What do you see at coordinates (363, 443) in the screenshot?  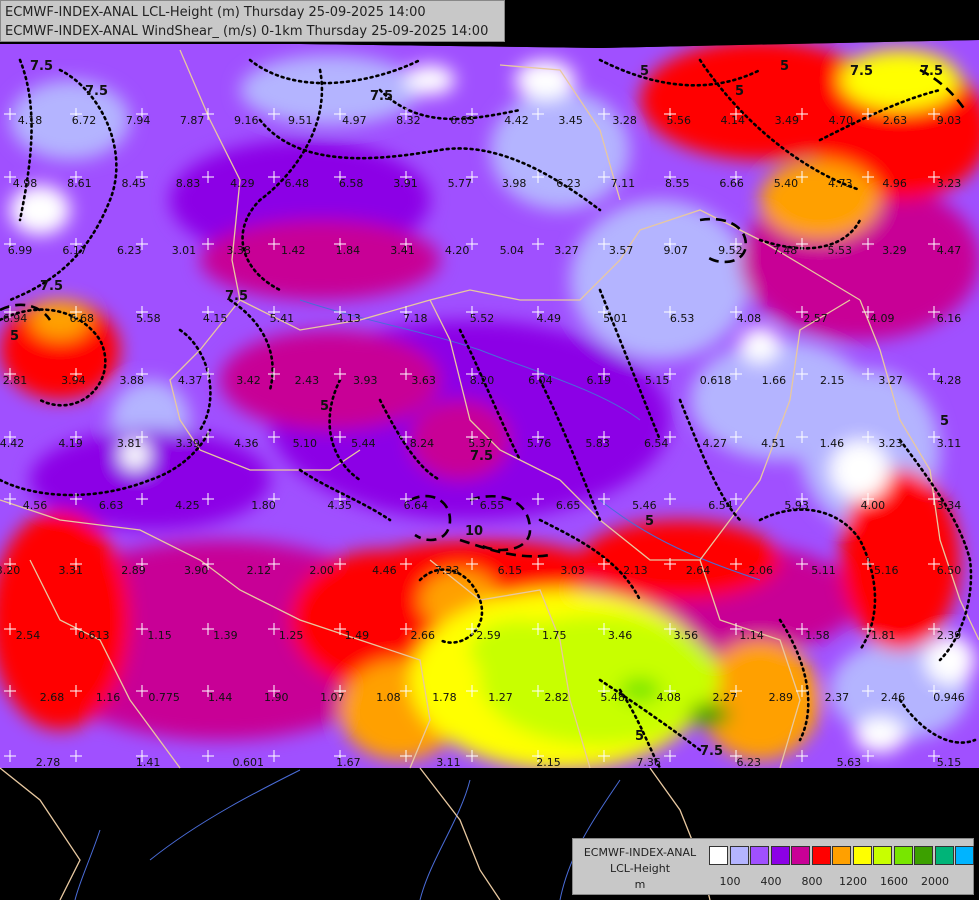 I see `value-label: 5.44` at bounding box center [363, 443].